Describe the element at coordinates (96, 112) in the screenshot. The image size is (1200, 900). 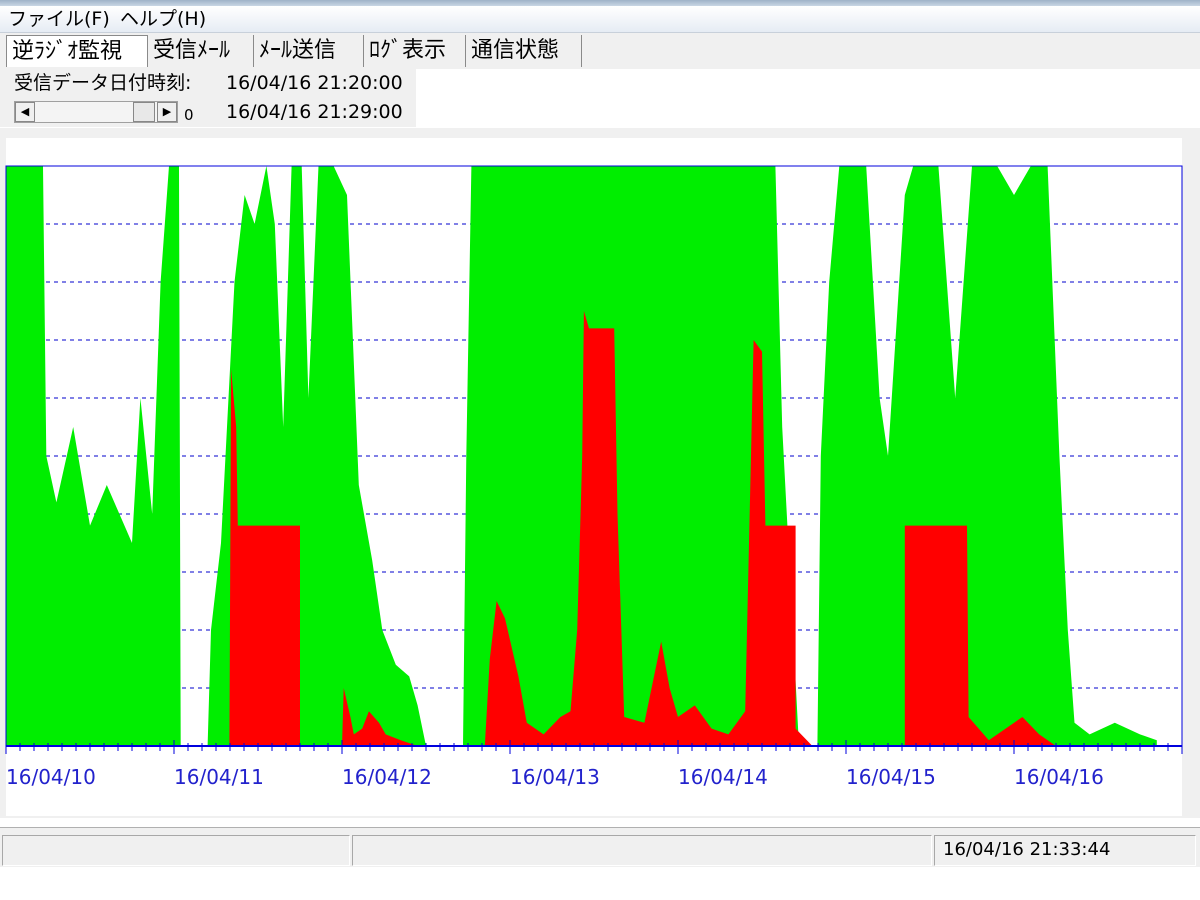
I see `time-slider: ◀ ▶` at that location.